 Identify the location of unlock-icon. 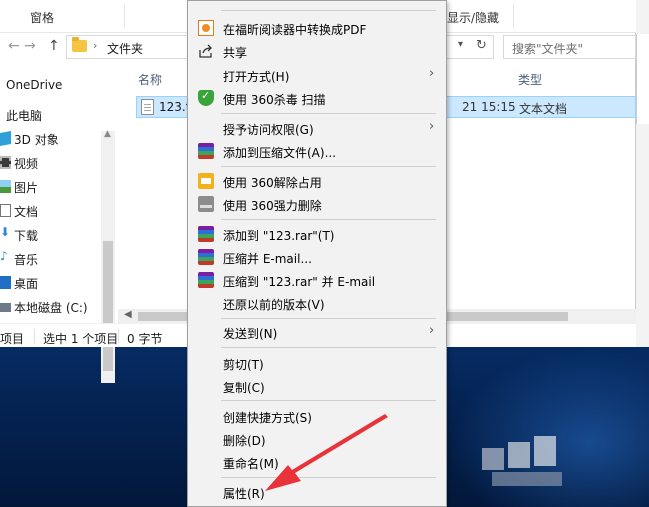
(206, 181).